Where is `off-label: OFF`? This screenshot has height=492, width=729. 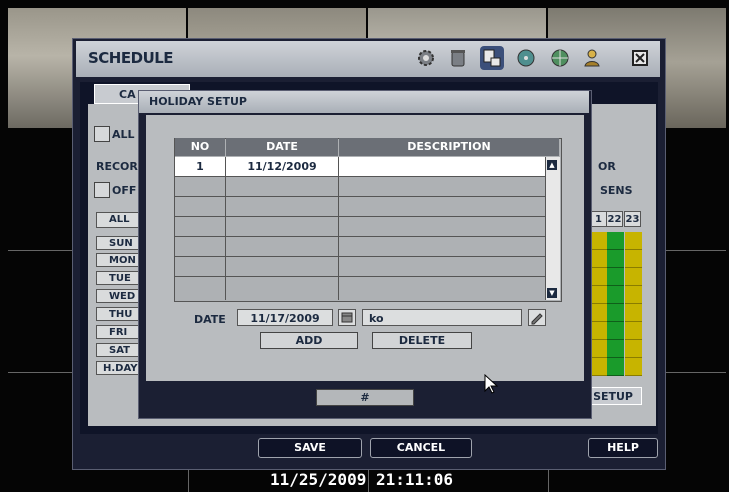
off-label: OFF is located at coordinates (124, 190).